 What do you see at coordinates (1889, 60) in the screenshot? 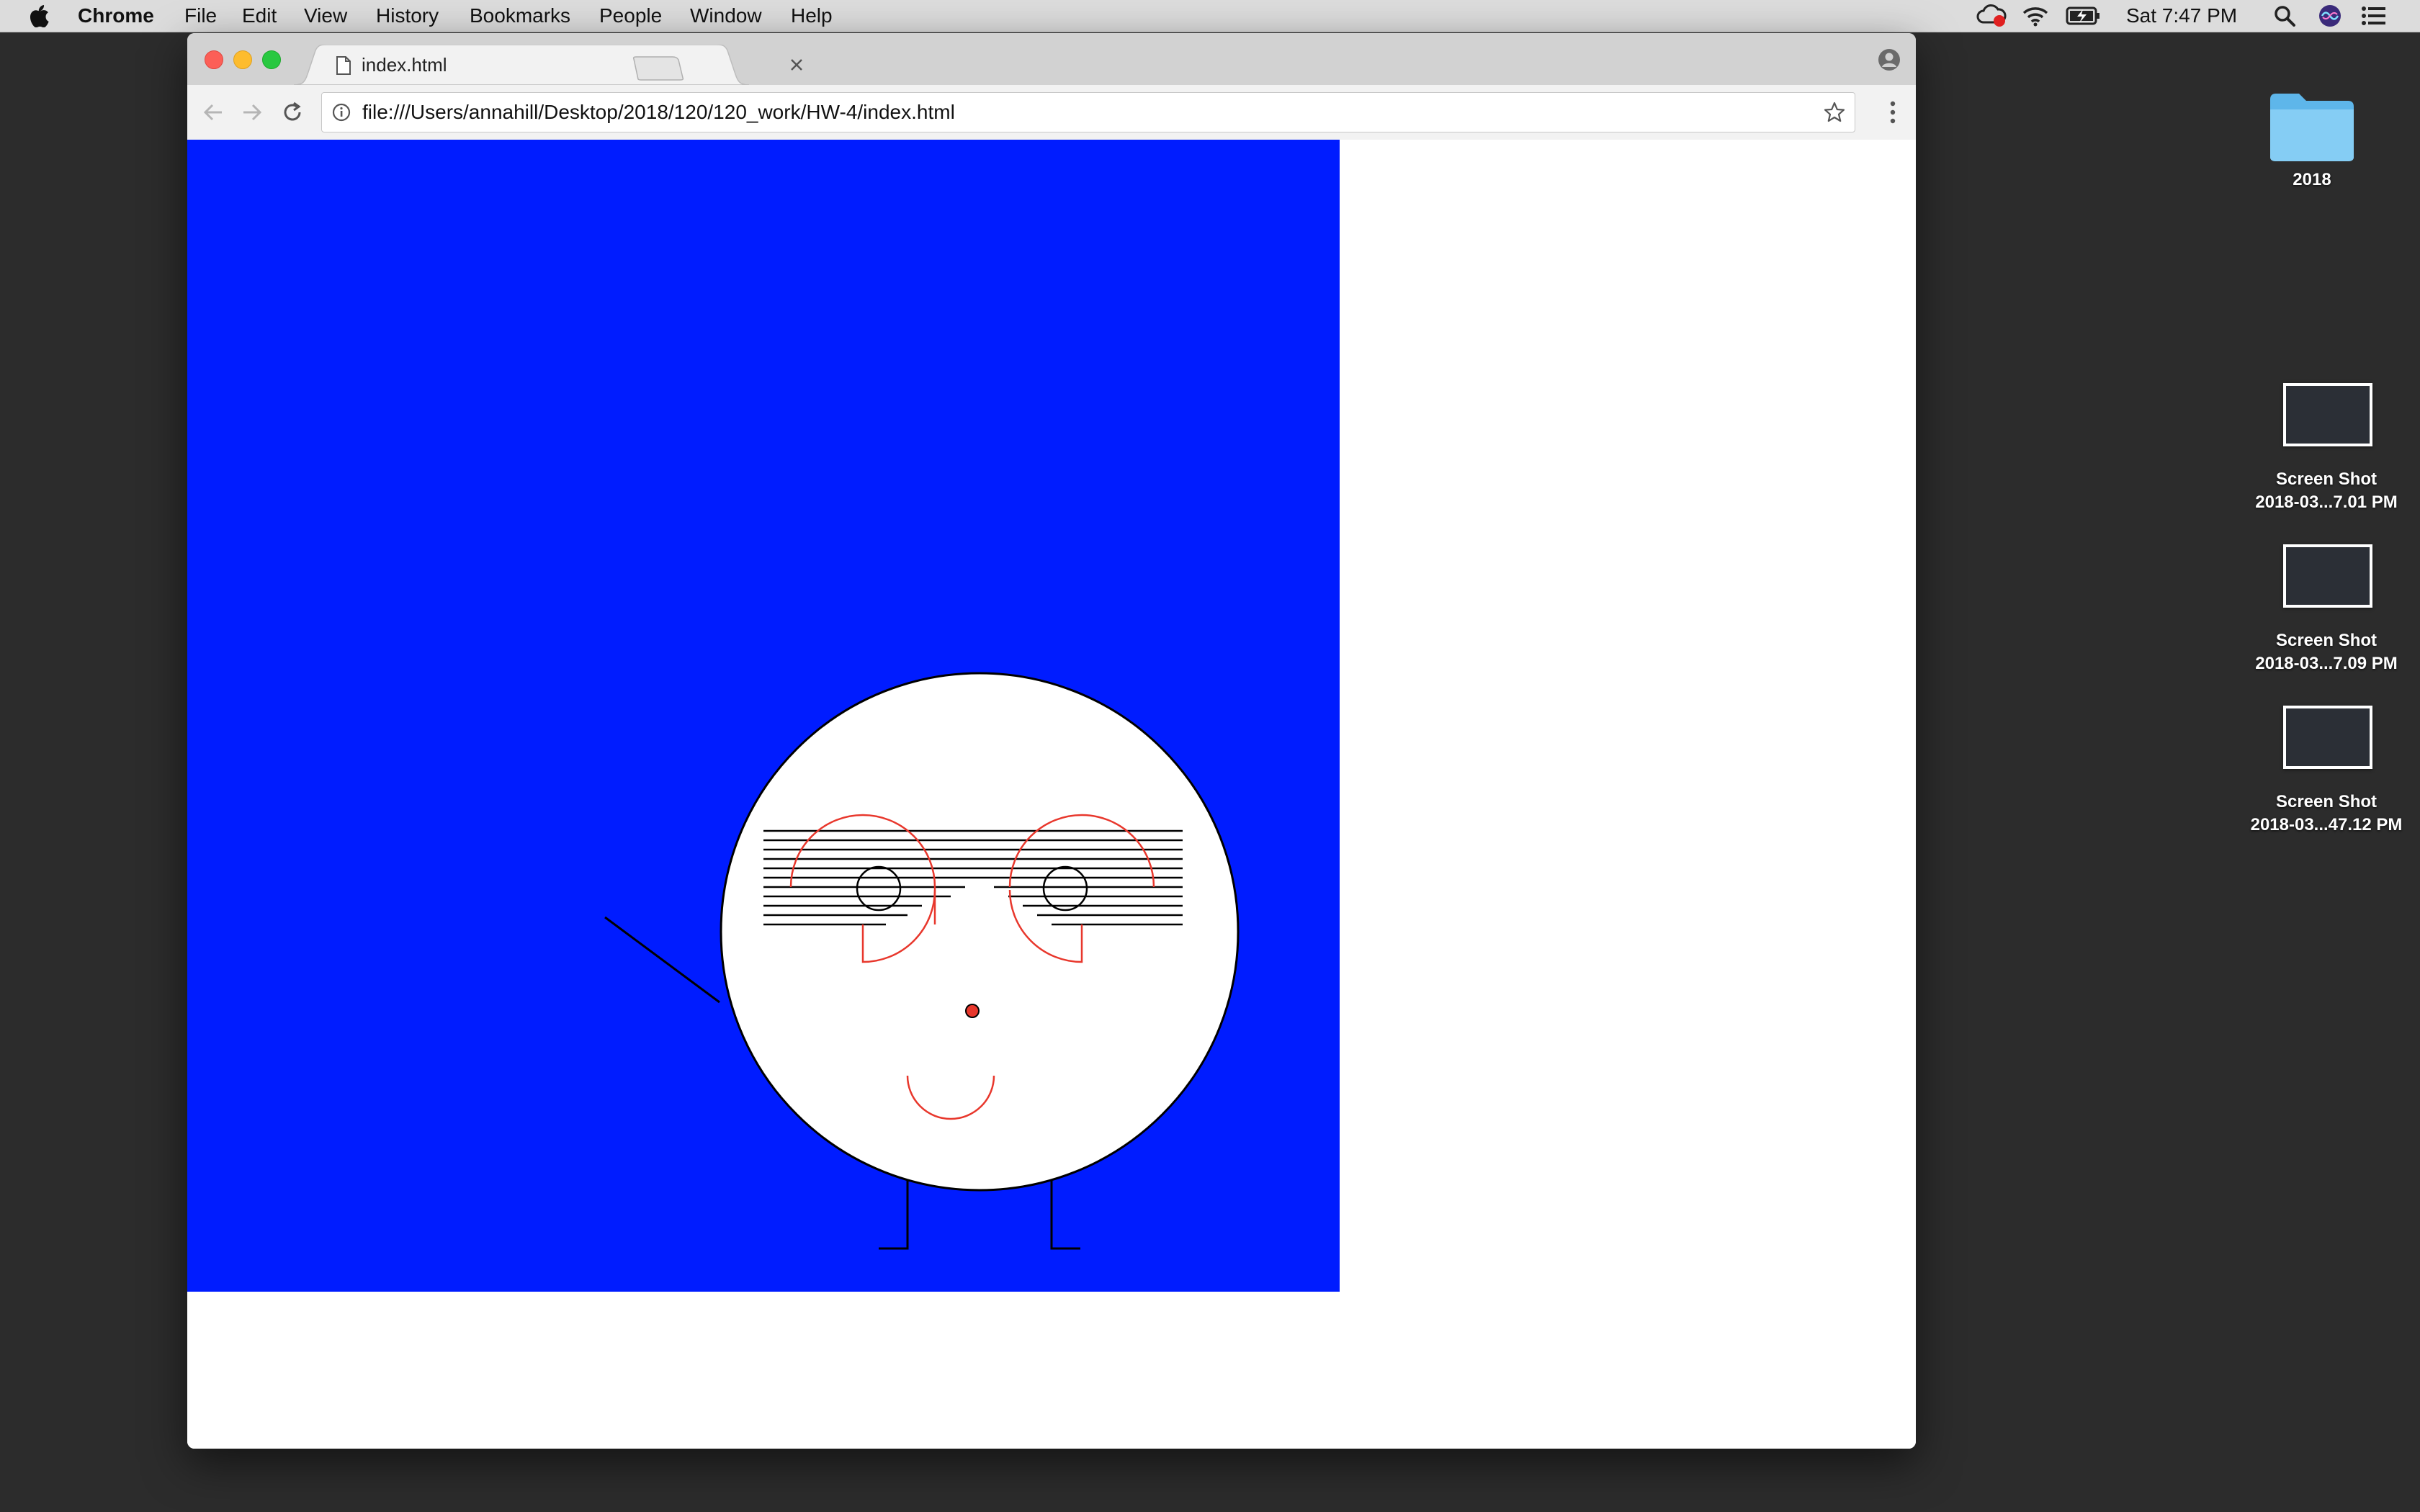
I see `profile-avatar-icon` at bounding box center [1889, 60].